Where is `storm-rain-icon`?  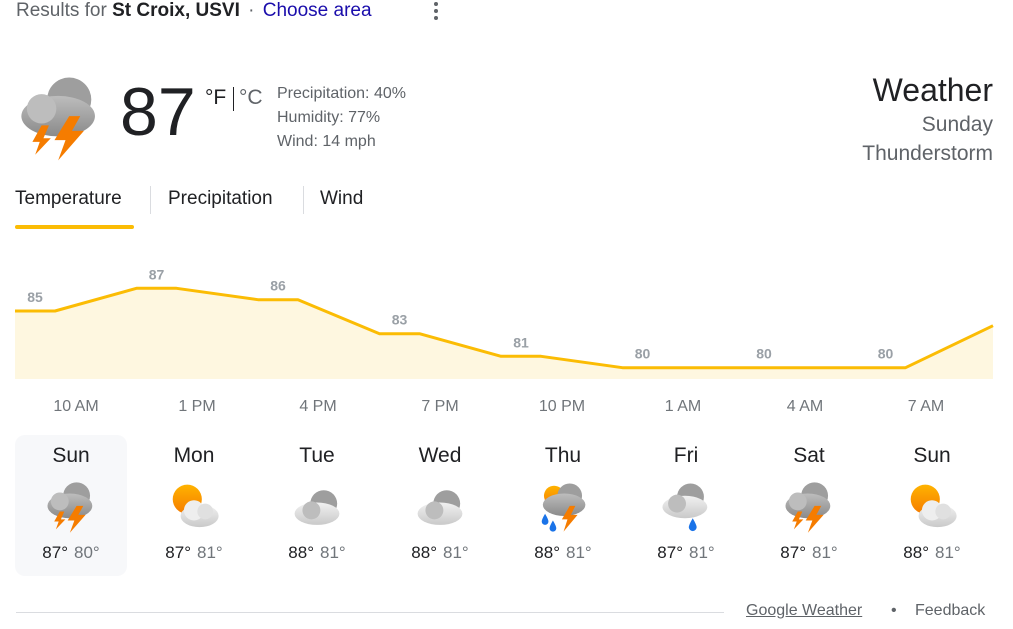 storm-rain-icon is located at coordinates (563, 507).